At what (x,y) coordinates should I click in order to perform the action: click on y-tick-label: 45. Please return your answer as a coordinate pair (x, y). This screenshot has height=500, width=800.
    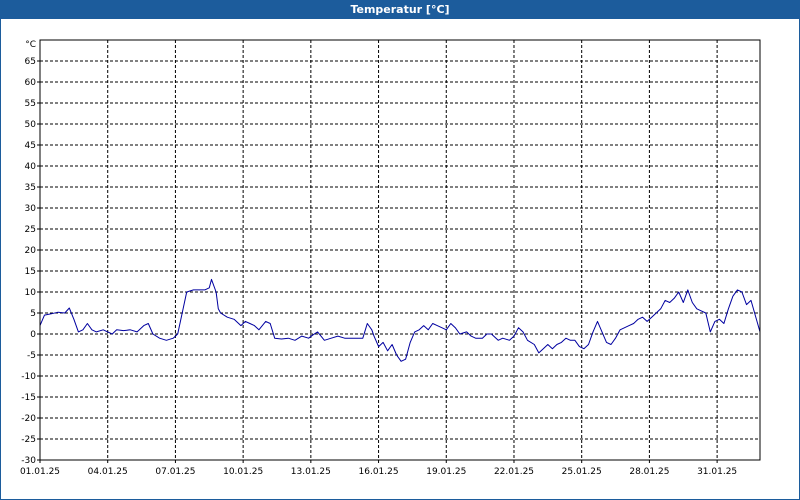
    Looking at the image, I should click on (30, 146).